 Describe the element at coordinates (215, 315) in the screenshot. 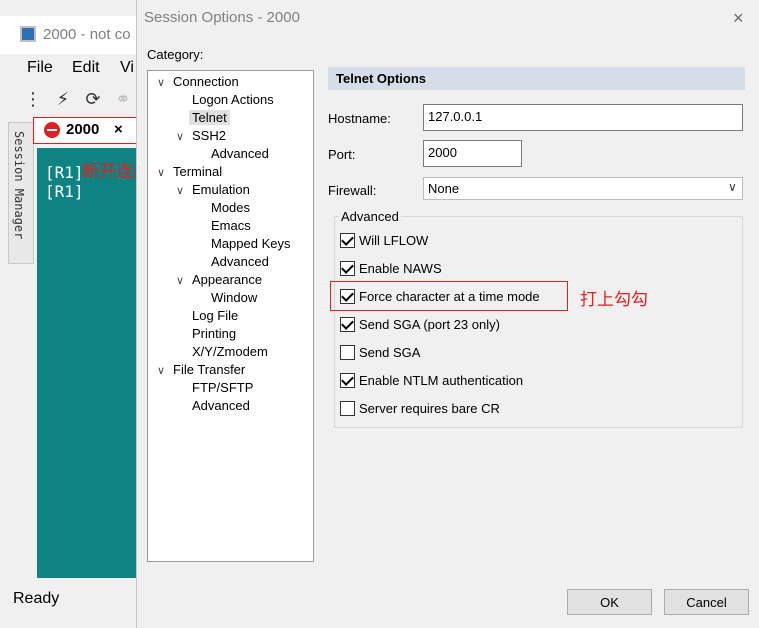

I see `tree-item-log-file: Log File` at that location.